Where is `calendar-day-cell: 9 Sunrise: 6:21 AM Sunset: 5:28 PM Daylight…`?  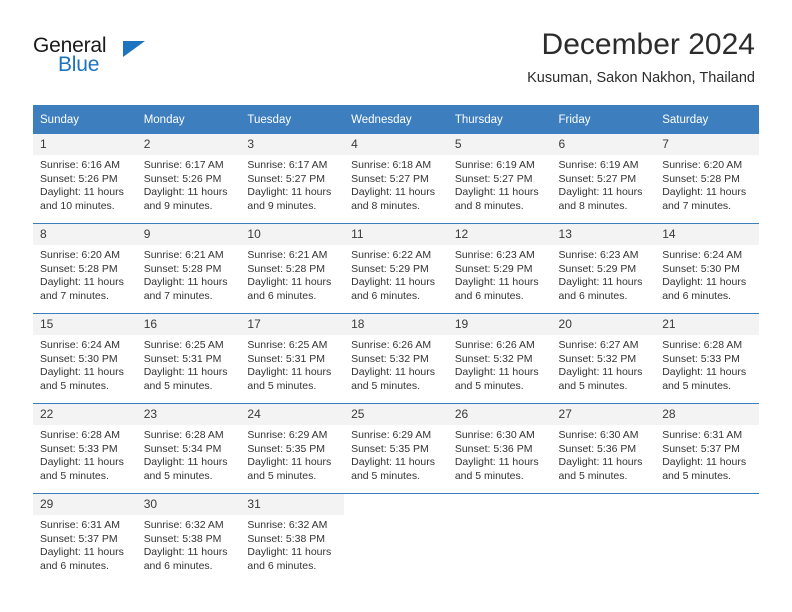 calendar-day-cell: 9 Sunrise: 6:21 AM Sunset: 5:28 PM Daylight… is located at coordinates (188, 268).